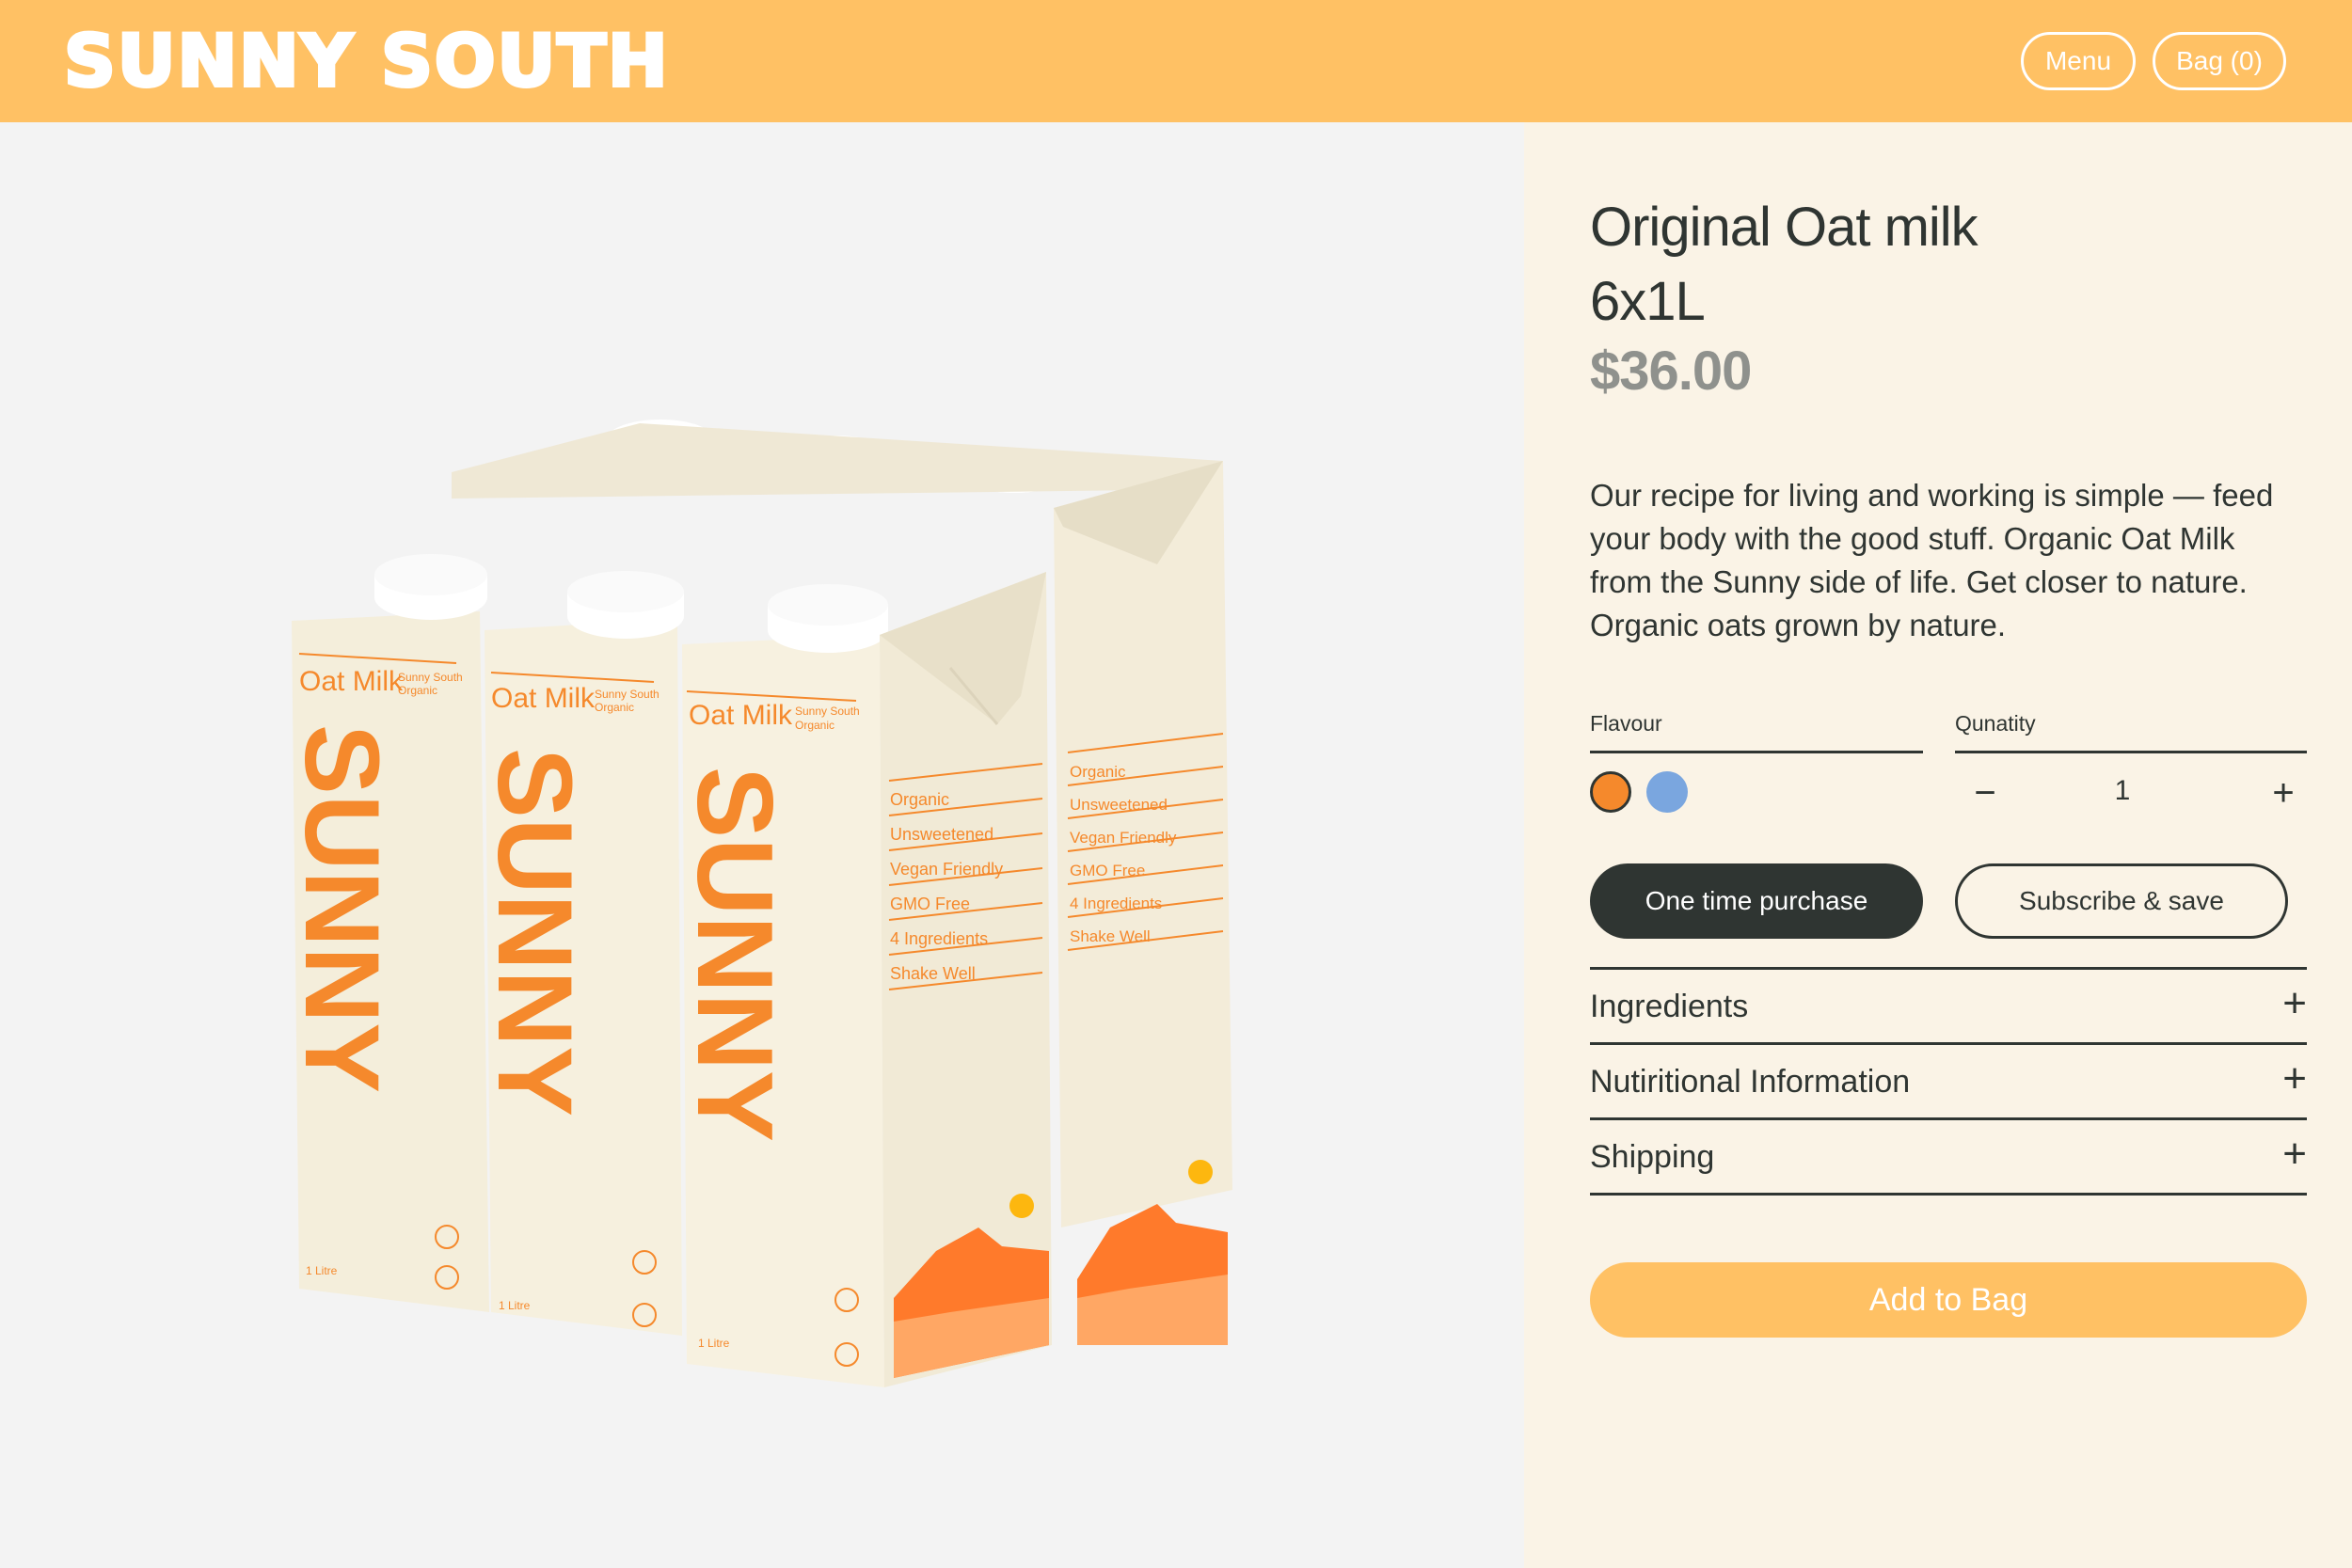 The height and width of the screenshot is (1568, 2352). What do you see at coordinates (2131, 752) in the screenshot?
I see `quantity-divider` at bounding box center [2131, 752].